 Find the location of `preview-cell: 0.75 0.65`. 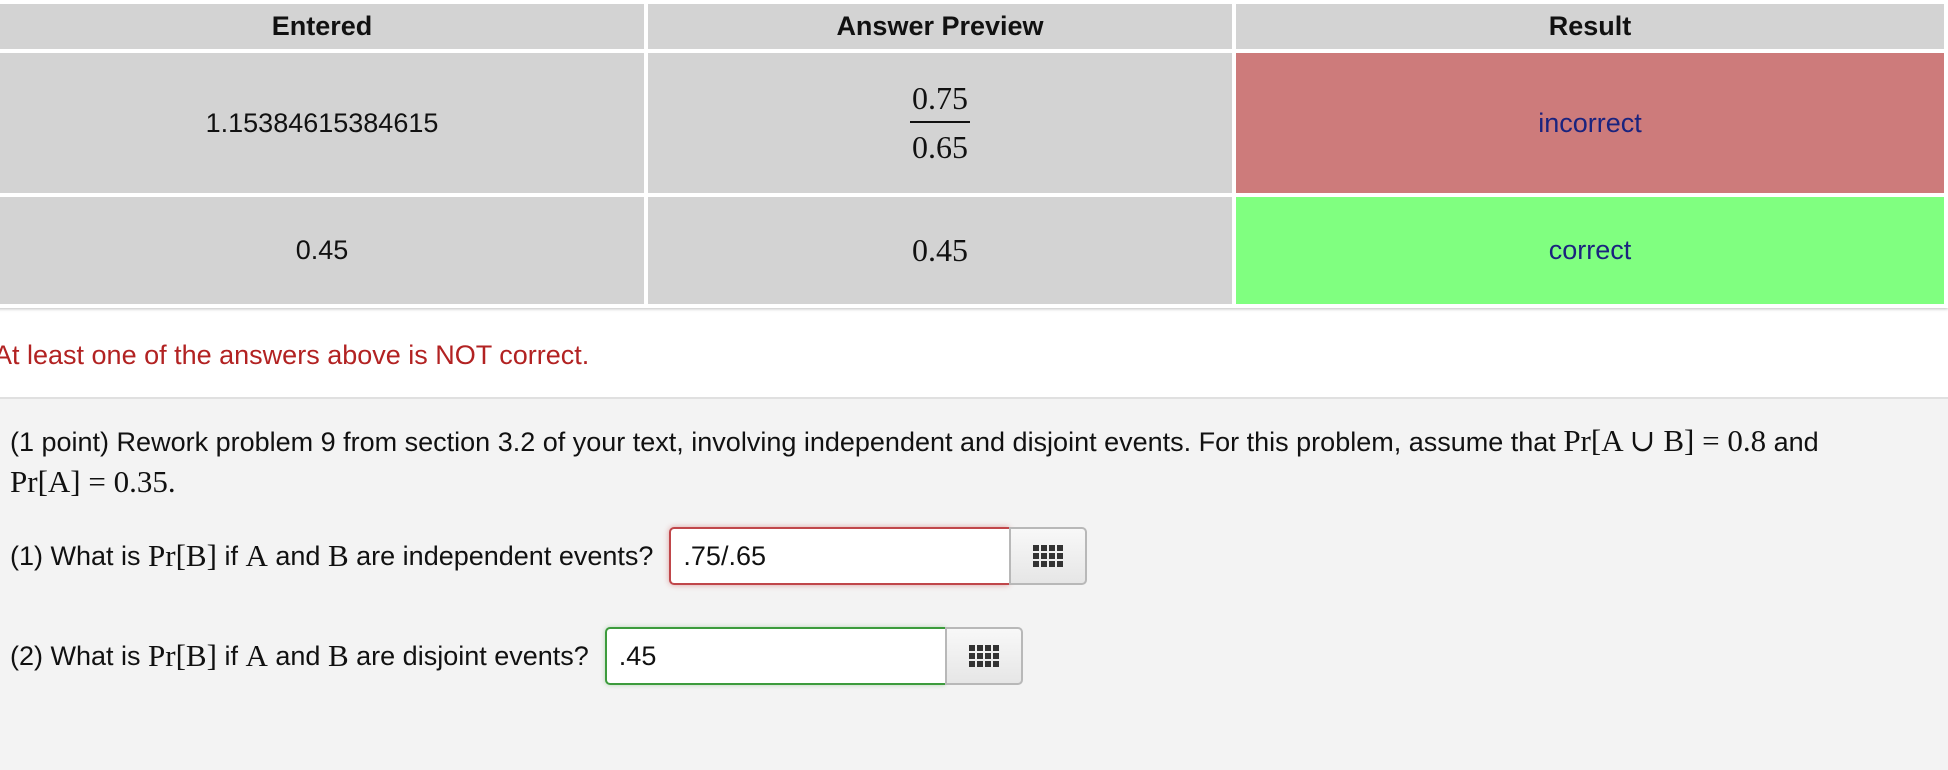

preview-cell: 0.75 0.65 is located at coordinates (940, 123).